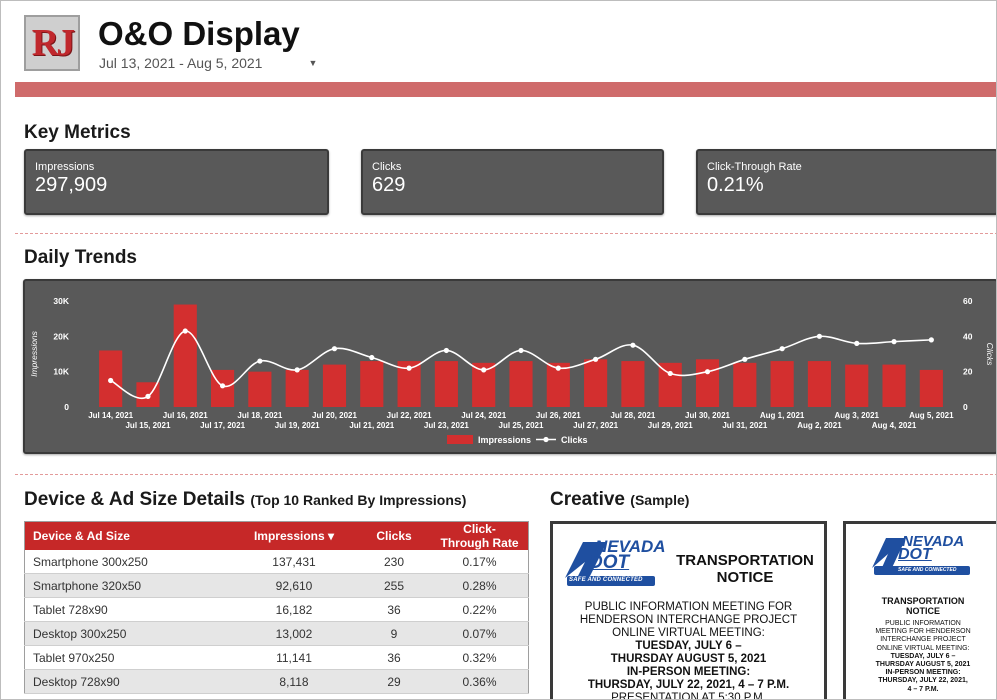 The image size is (997, 700). What do you see at coordinates (371, 425) in the screenshot?
I see `x-tick-label: Jul 21, 2021` at bounding box center [371, 425].